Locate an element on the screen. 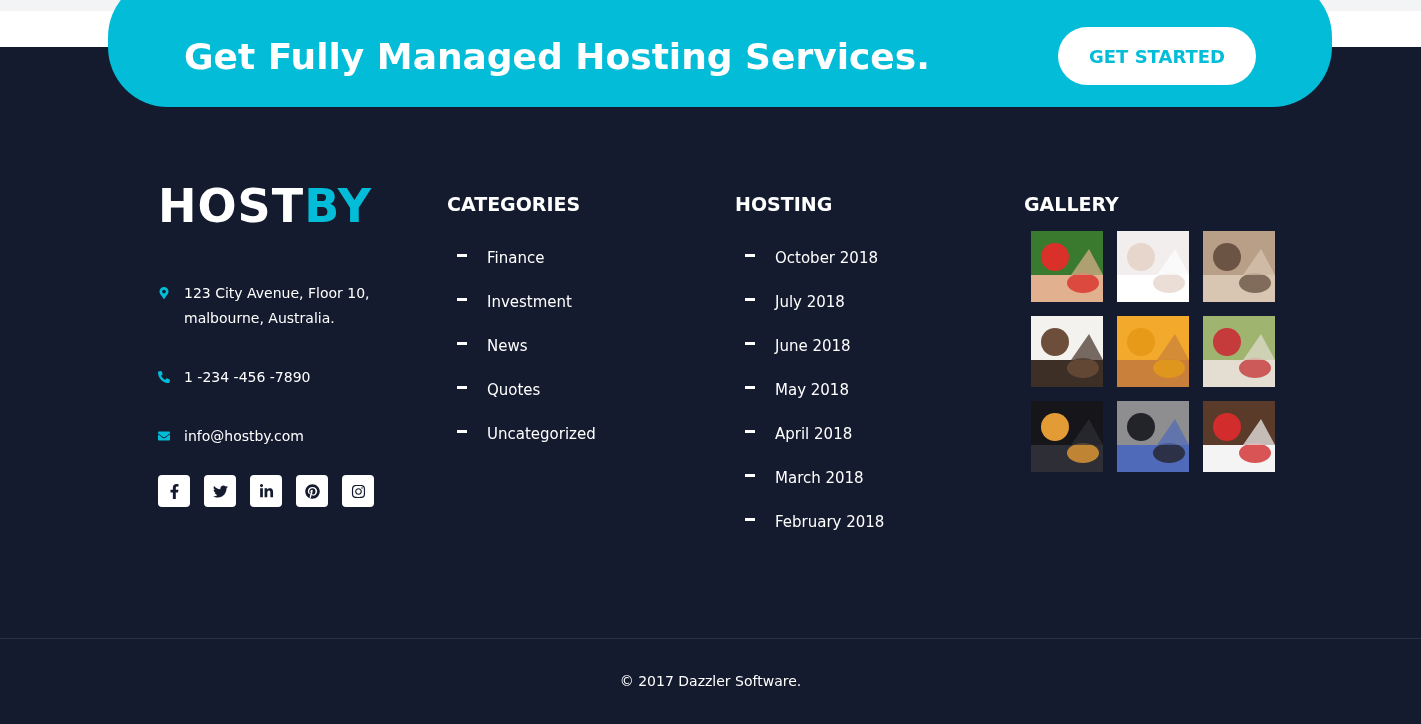 This screenshot has width=1421, height=724. camera-icon is located at coordinates (358, 491).